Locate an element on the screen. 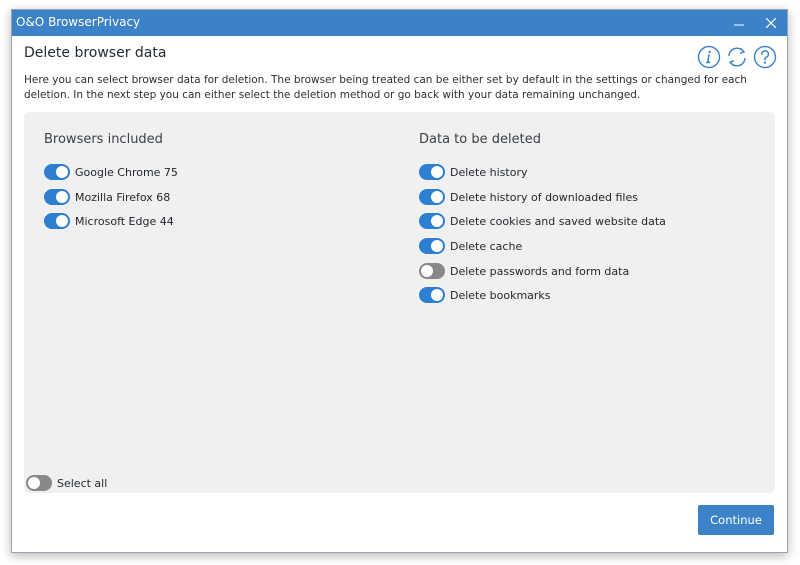  browser-option-label: Google Chrome 75 is located at coordinates (126, 172).